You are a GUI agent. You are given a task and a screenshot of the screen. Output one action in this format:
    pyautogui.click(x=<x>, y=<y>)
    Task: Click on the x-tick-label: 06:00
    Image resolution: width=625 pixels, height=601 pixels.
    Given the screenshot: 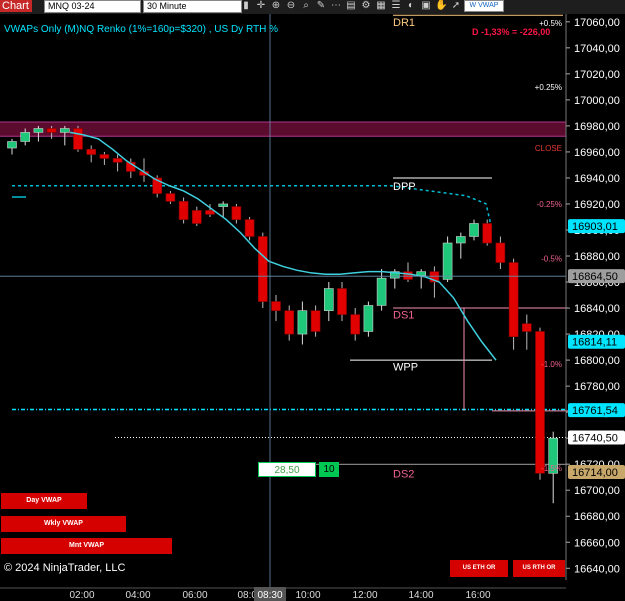 What is the action you would take?
    pyautogui.click(x=194, y=595)
    